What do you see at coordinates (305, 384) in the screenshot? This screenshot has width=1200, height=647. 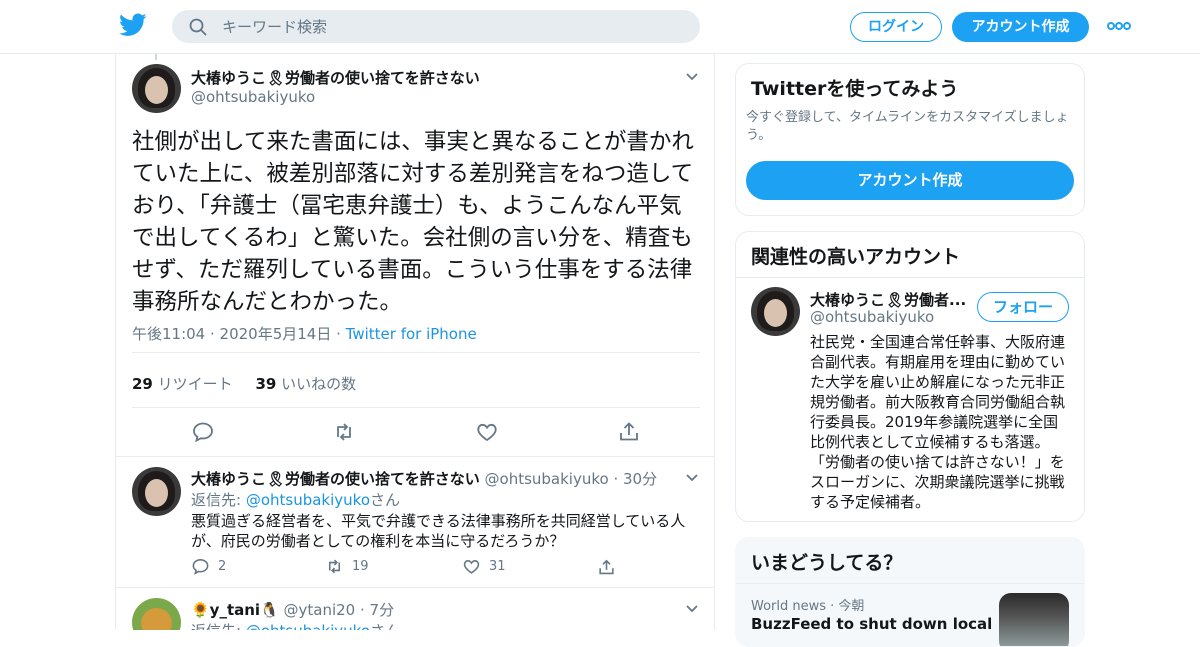 I see `like-stat: 39 いいねの数` at bounding box center [305, 384].